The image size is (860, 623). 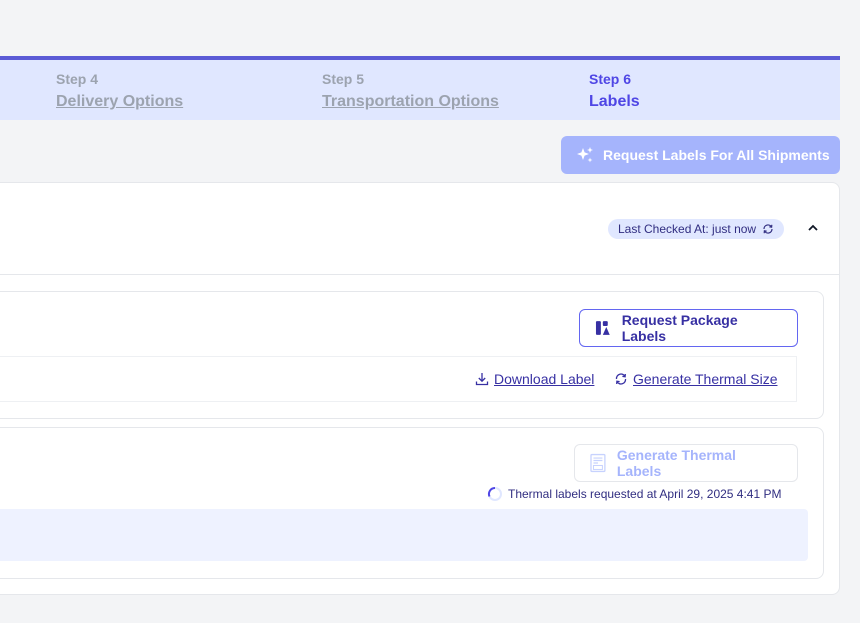 I want to click on step-number: Step 5, so click(x=343, y=79).